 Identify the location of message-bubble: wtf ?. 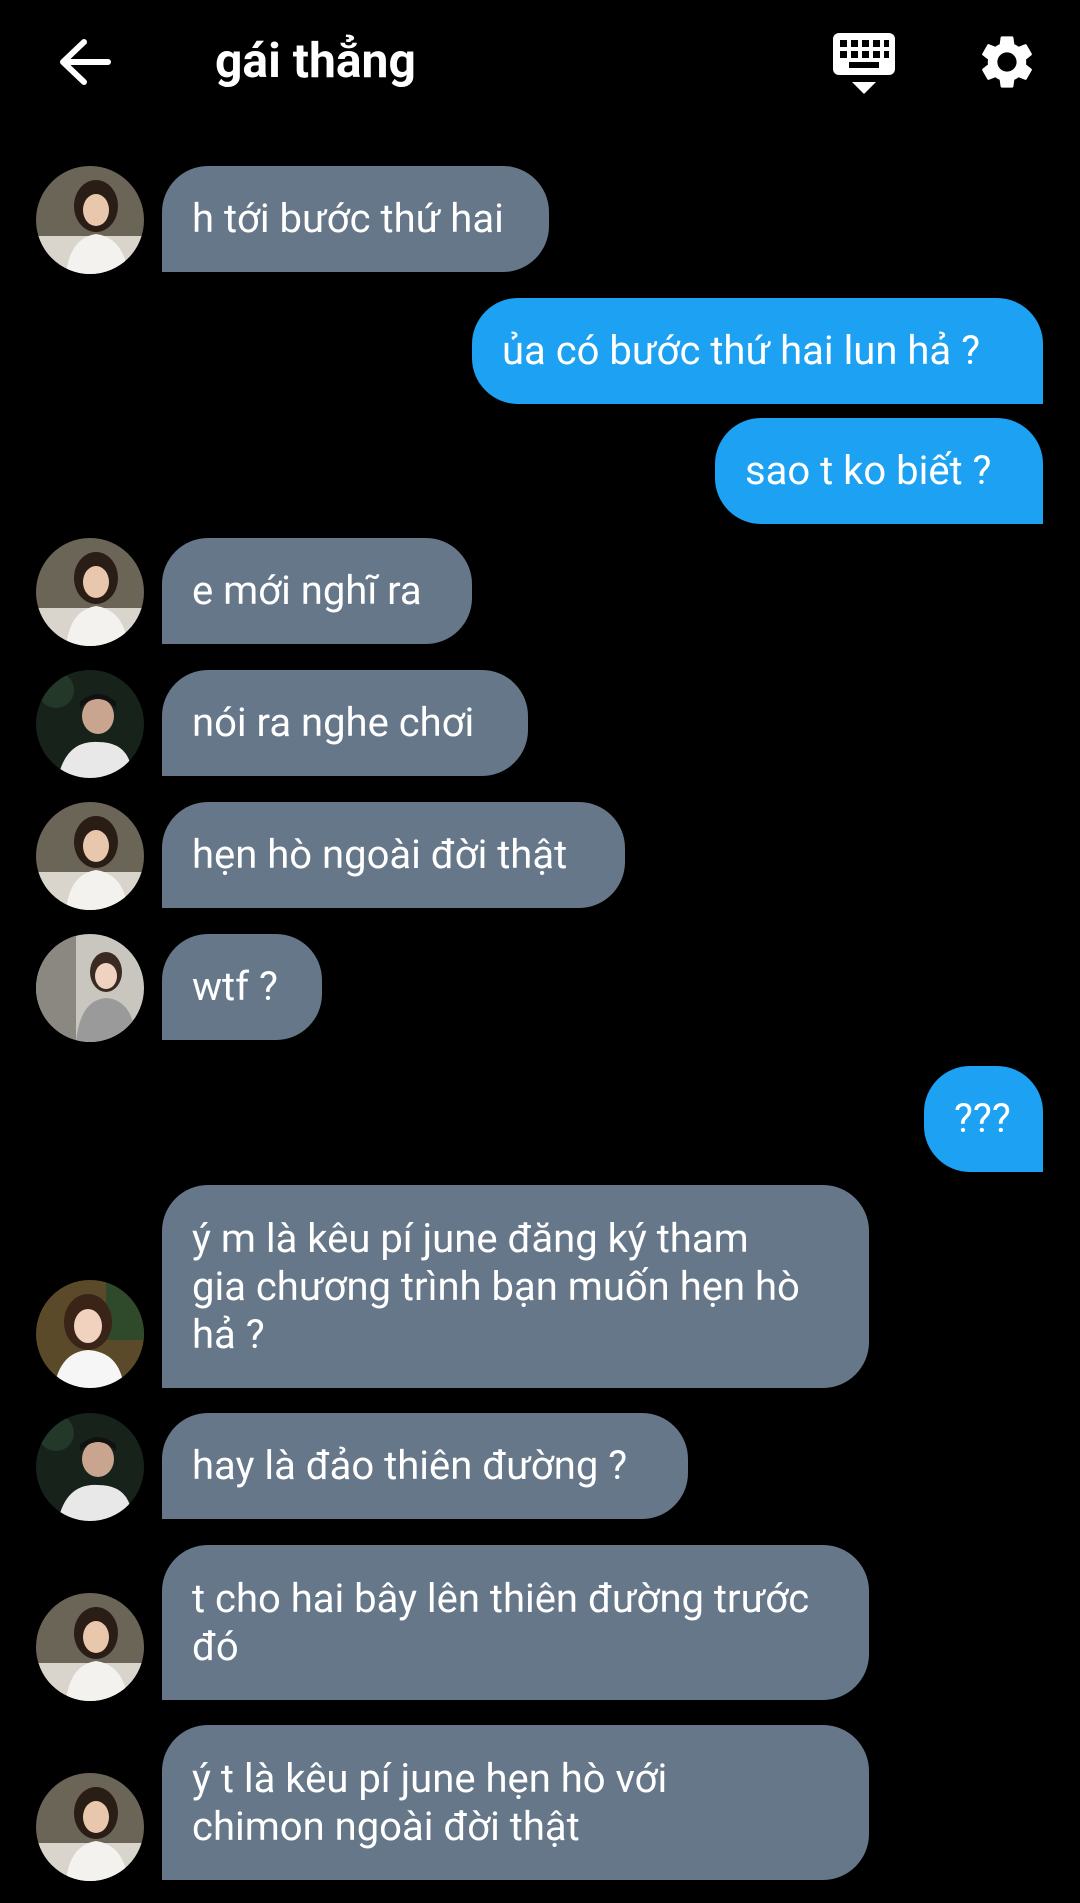
(242, 987).